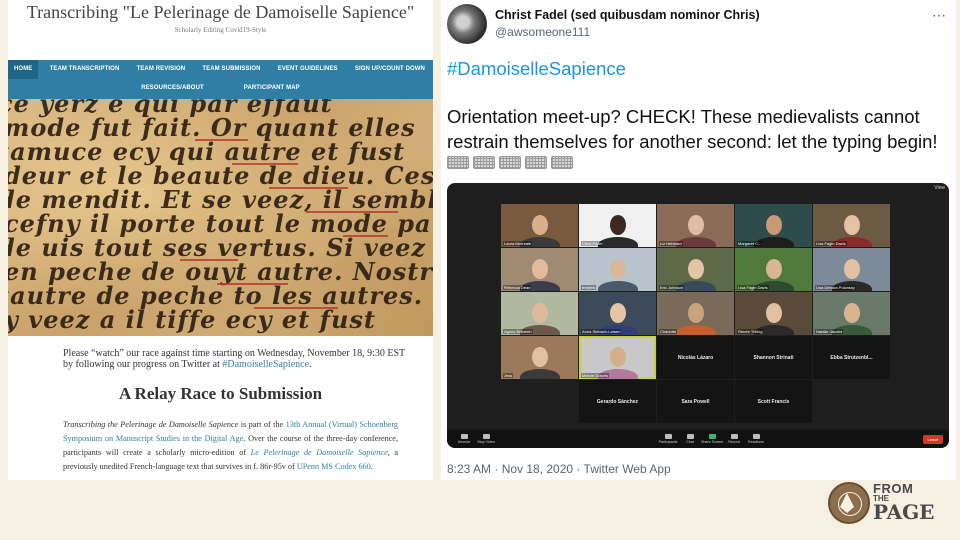  Describe the element at coordinates (508, 375) in the screenshot. I see `participant-name: Jess` at that location.